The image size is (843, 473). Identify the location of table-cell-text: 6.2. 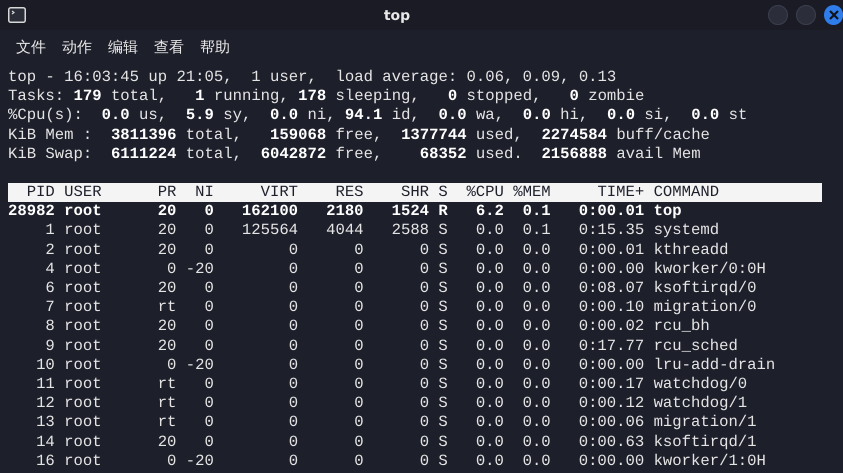
(489, 212).